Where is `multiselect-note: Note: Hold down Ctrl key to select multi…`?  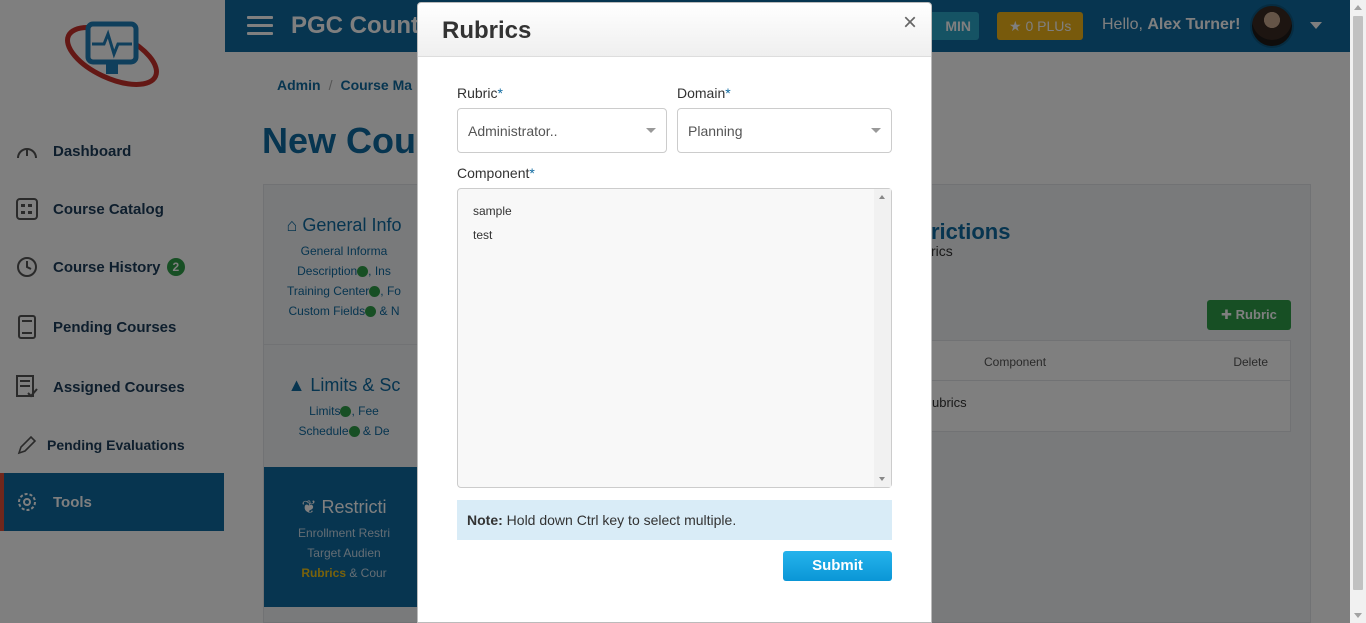 multiselect-note: Note: Hold down Ctrl key to select multi… is located at coordinates (674, 520).